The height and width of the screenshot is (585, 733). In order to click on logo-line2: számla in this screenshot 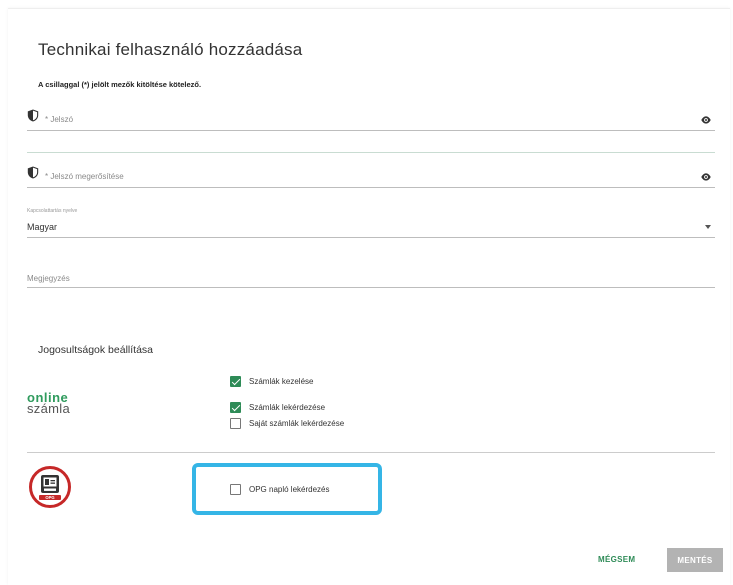, I will do `click(48, 408)`.